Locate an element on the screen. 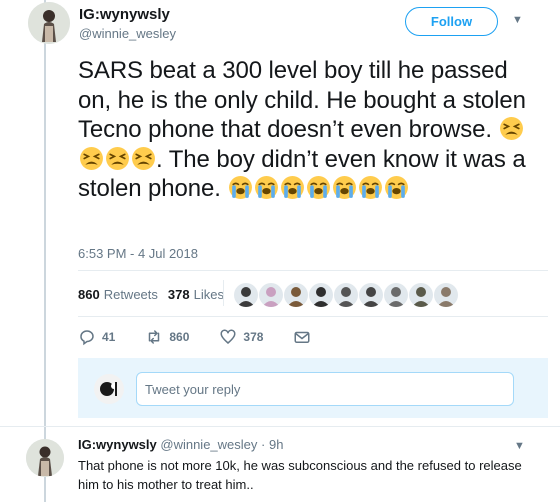 The height and width of the screenshot is (502, 560). emoji-group is located at coordinates (318, 188).